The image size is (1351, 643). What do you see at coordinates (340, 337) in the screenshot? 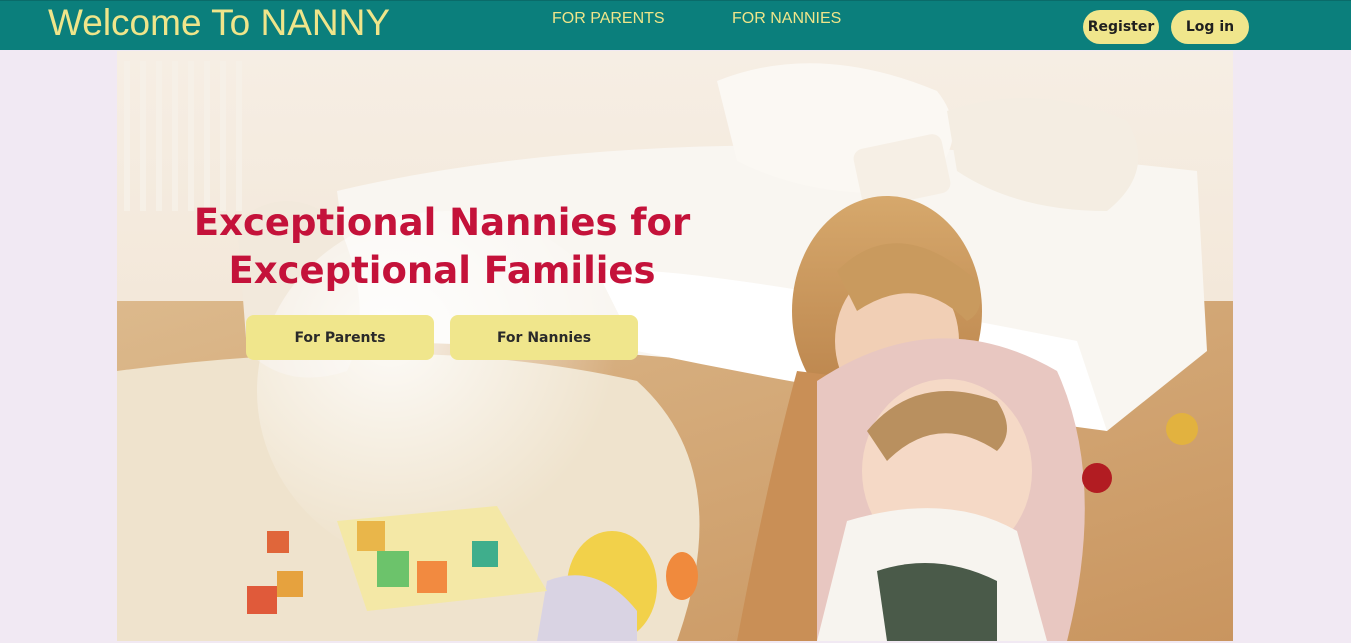
I see `hero-for-parents-button: For Parents` at bounding box center [340, 337].